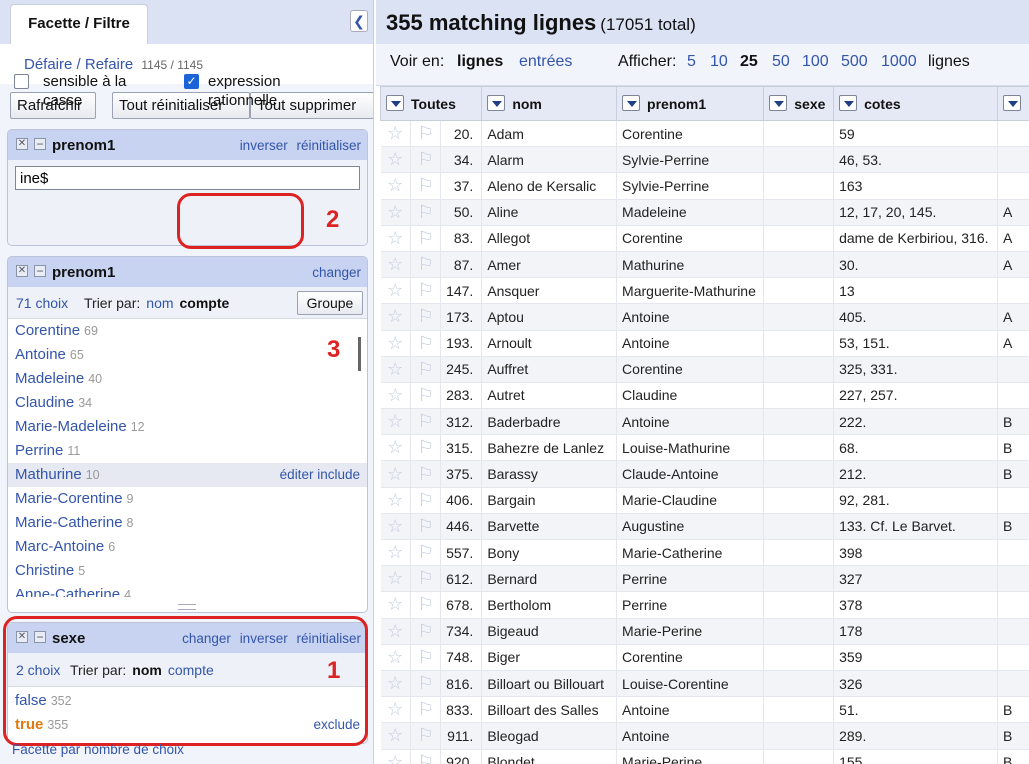  What do you see at coordinates (187, 571) in the screenshot?
I see `list-item: Christine 5` at bounding box center [187, 571].